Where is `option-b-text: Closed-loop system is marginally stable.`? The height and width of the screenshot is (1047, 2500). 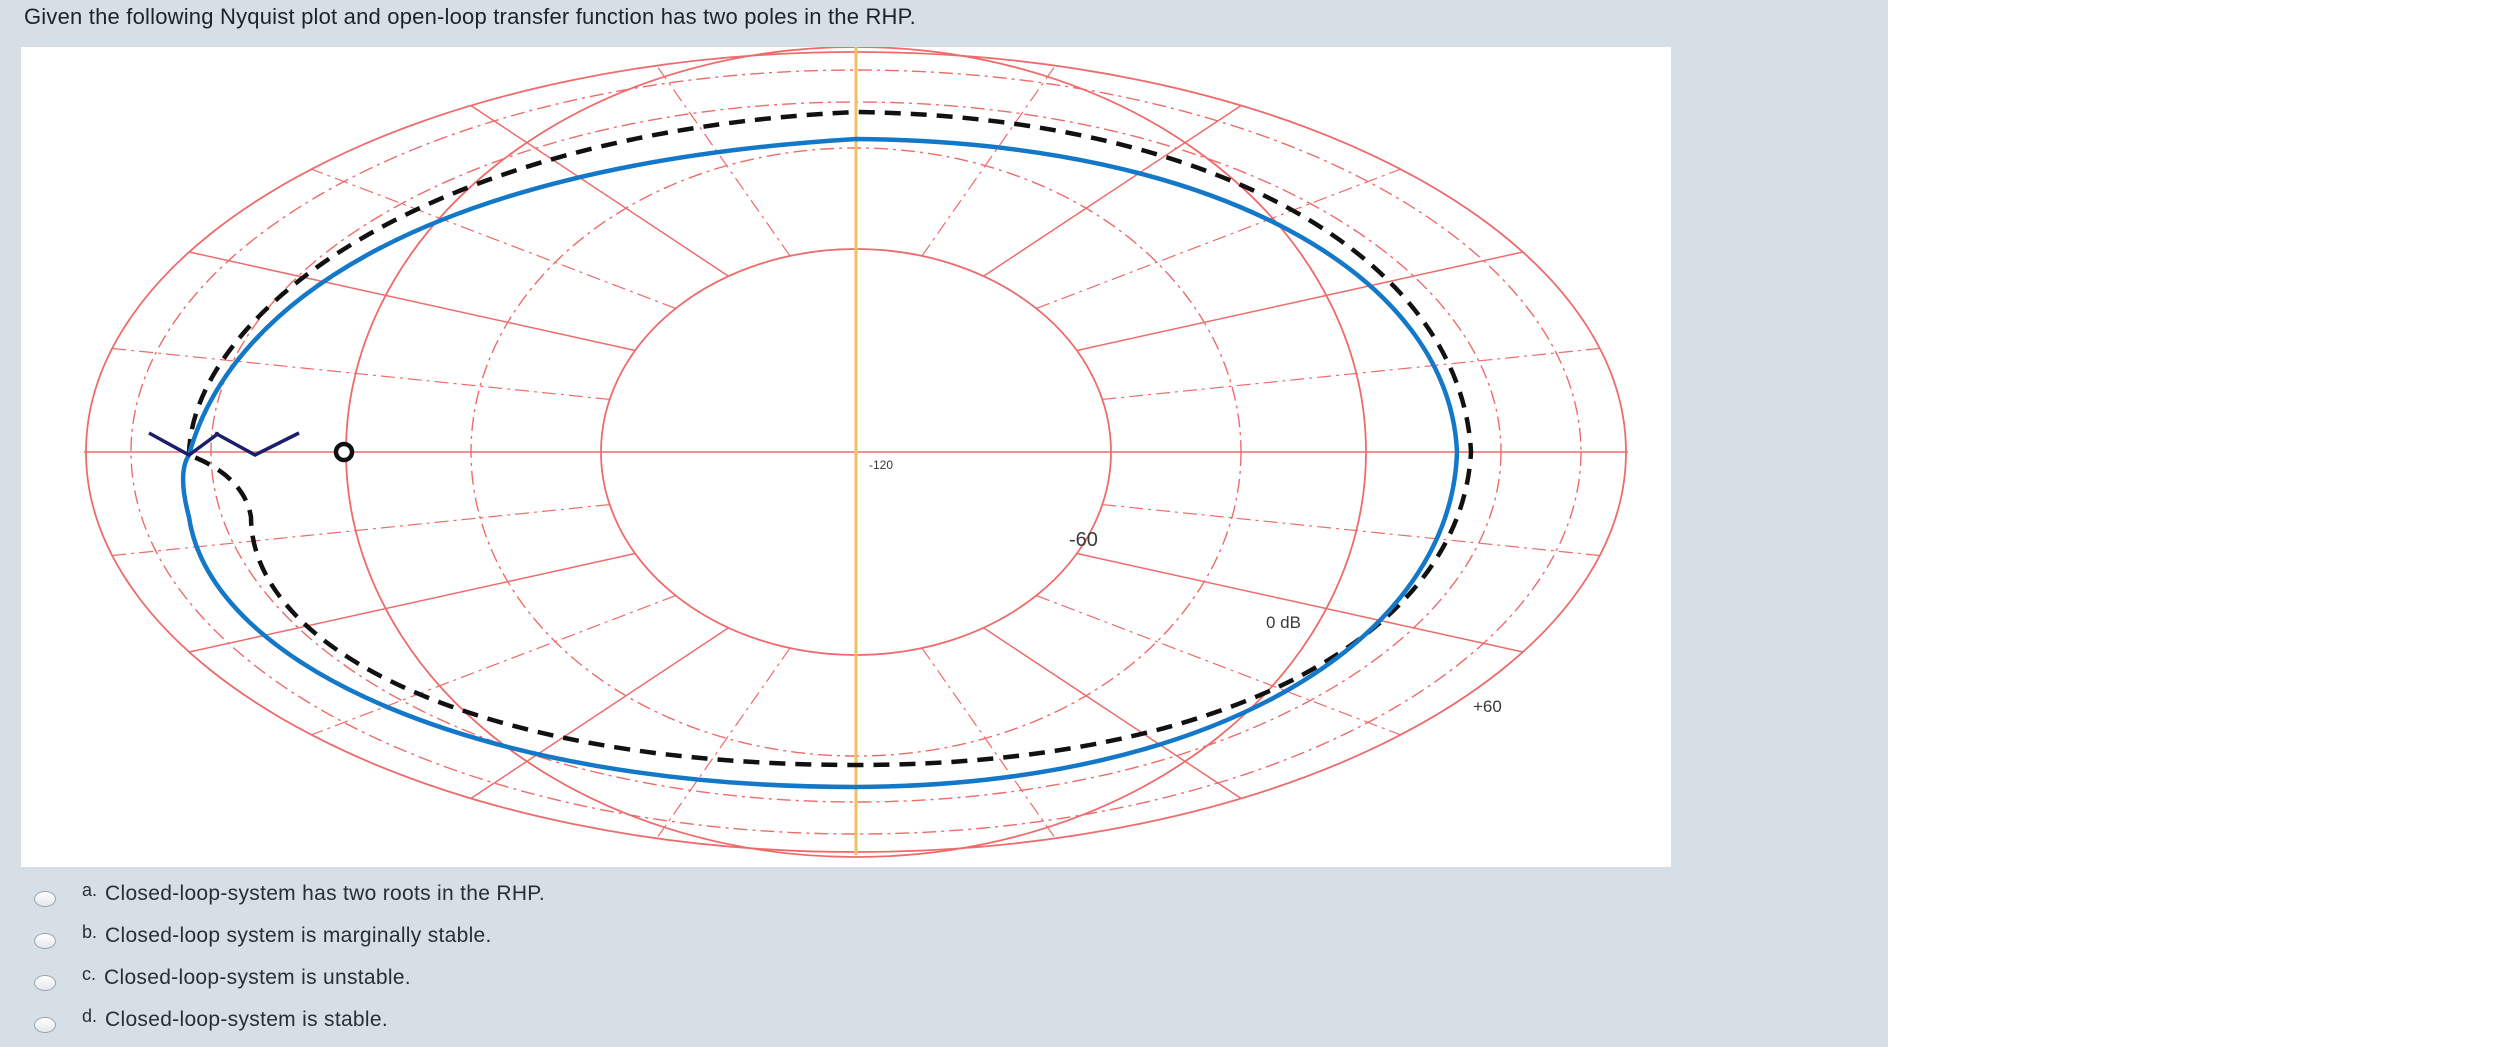 option-b-text: Closed-loop system is marginally stable. is located at coordinates (298, 935).